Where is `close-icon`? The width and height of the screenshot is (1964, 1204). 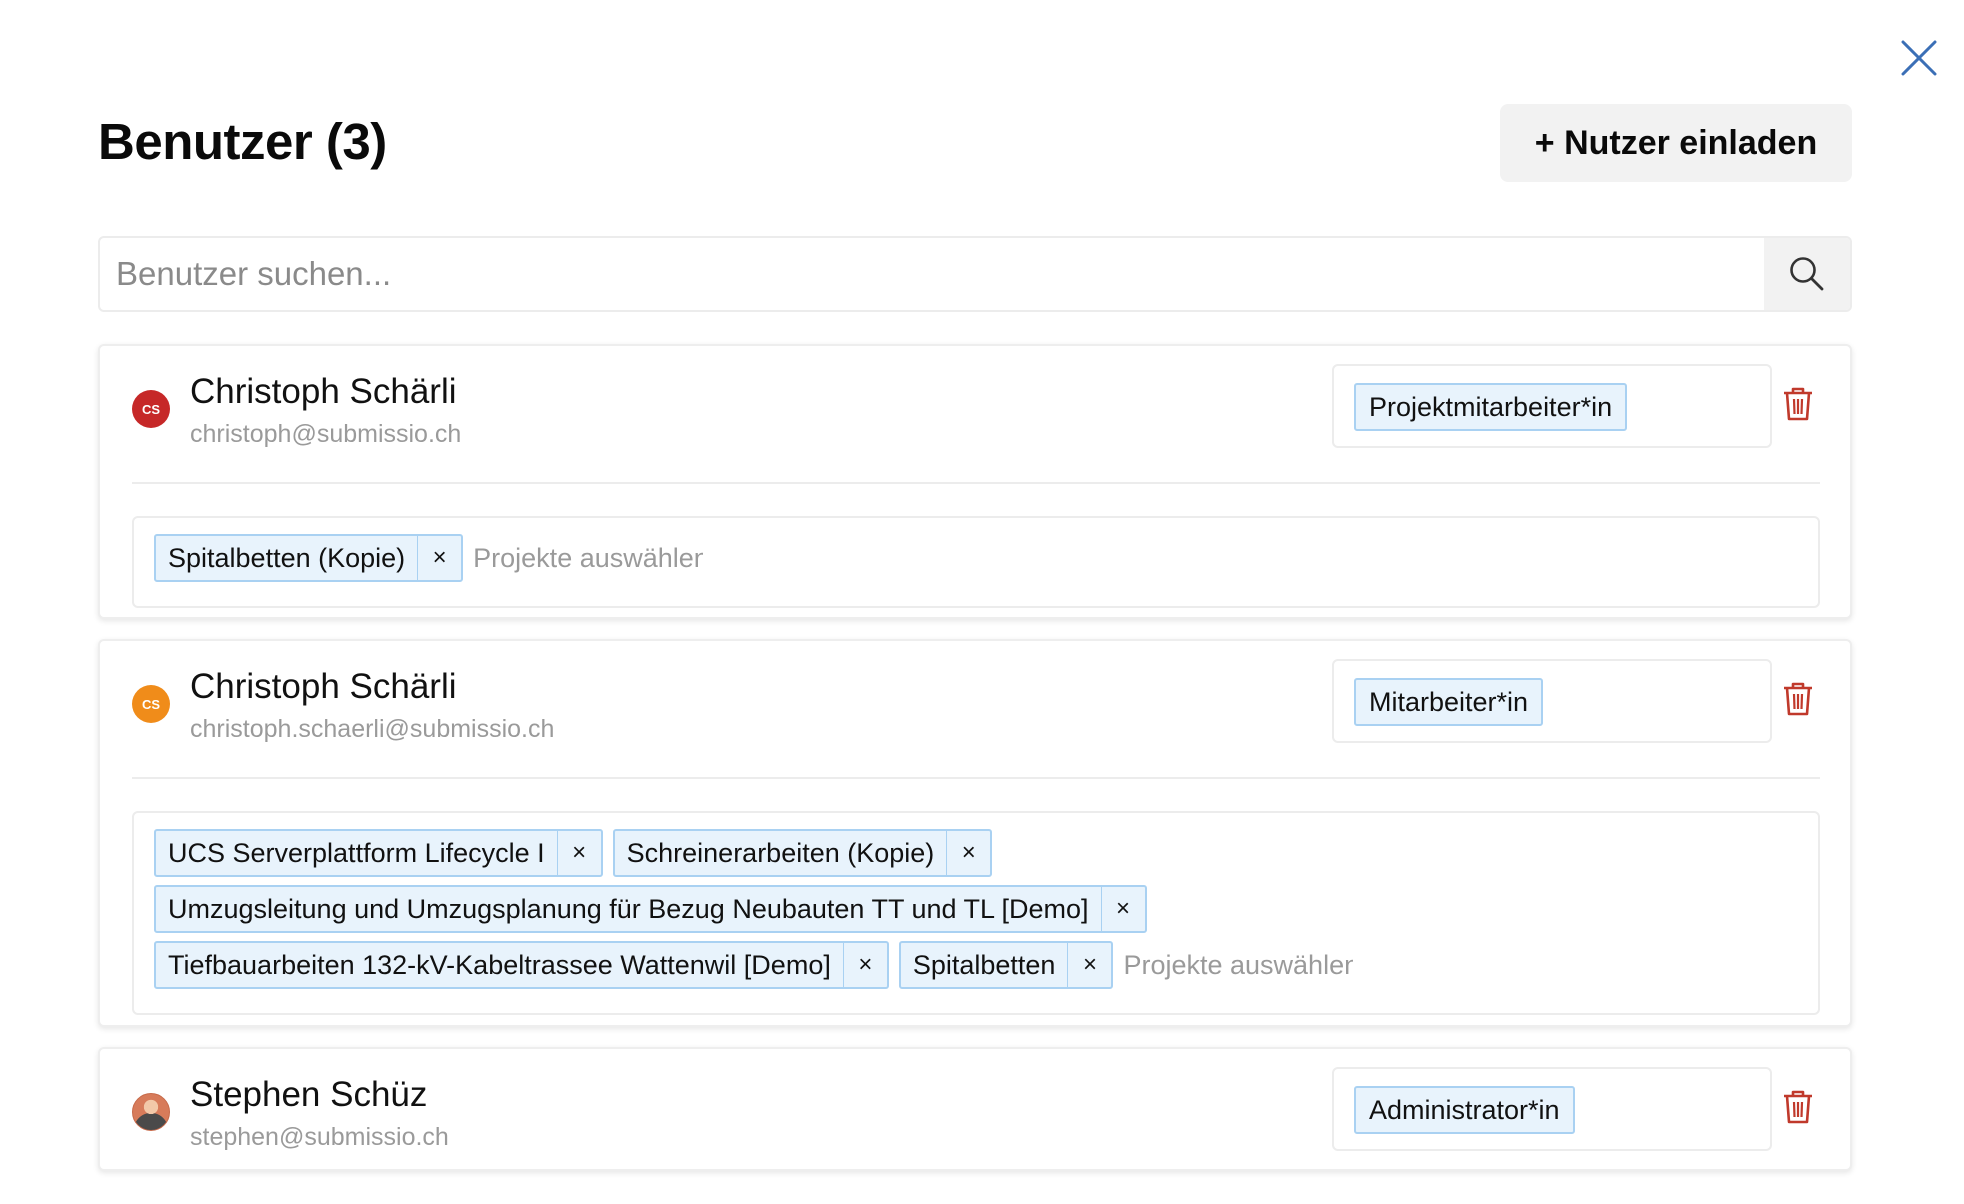 close-icon is located at coordinates (1919, 58).